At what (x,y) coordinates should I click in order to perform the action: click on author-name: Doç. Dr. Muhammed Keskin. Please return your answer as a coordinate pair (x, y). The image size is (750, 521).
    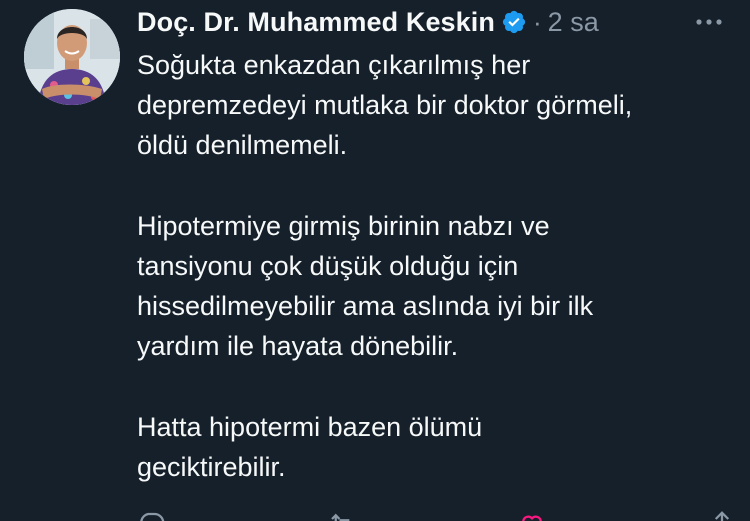
    Looking at the image, I should click on (316, 22).